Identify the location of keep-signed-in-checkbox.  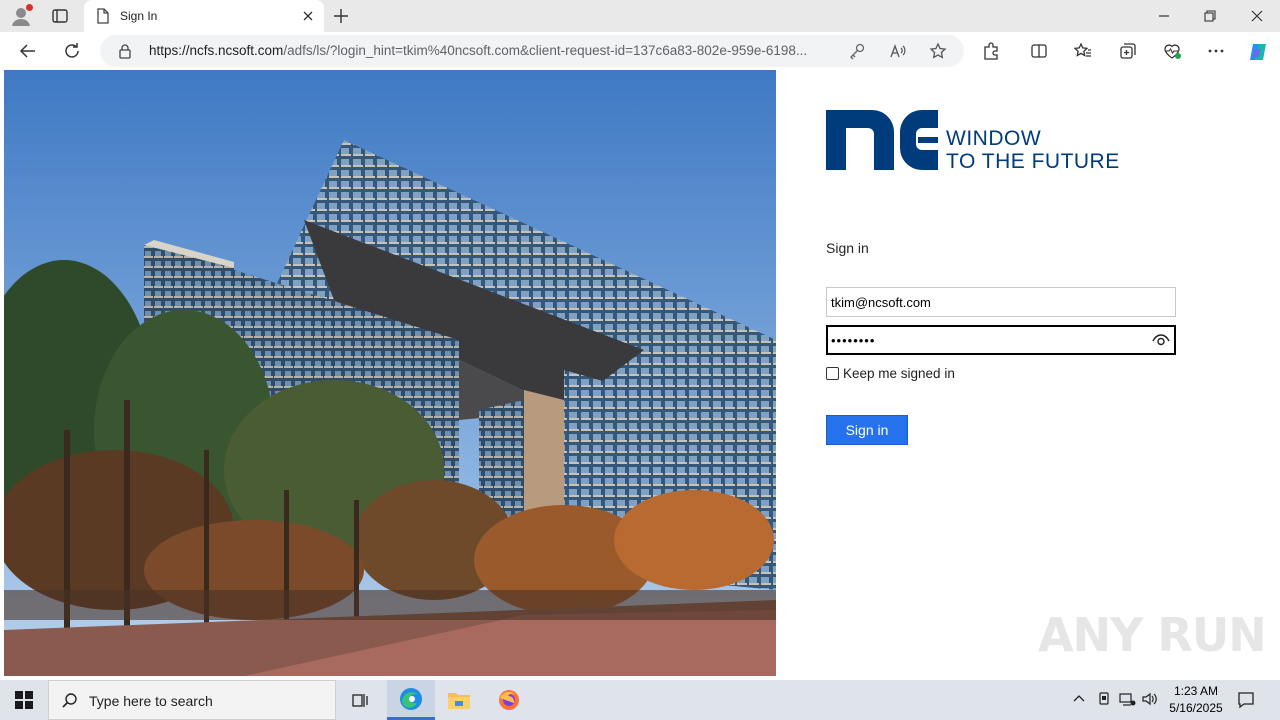
(832, 373).